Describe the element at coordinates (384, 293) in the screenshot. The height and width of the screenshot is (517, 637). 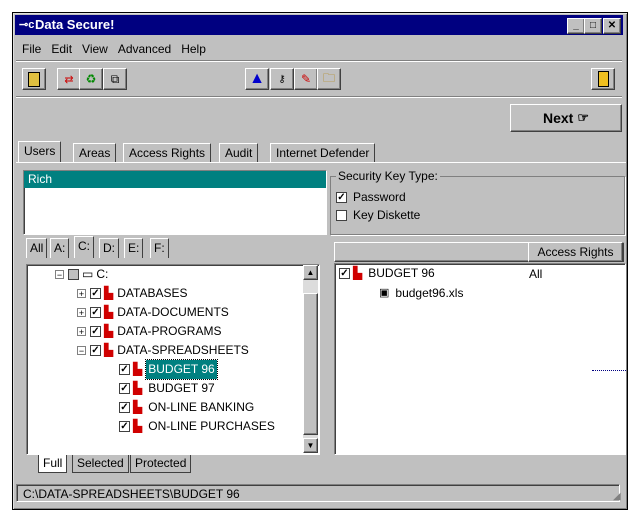
I see `spreadsheet-file-icon: ▣` at that location.